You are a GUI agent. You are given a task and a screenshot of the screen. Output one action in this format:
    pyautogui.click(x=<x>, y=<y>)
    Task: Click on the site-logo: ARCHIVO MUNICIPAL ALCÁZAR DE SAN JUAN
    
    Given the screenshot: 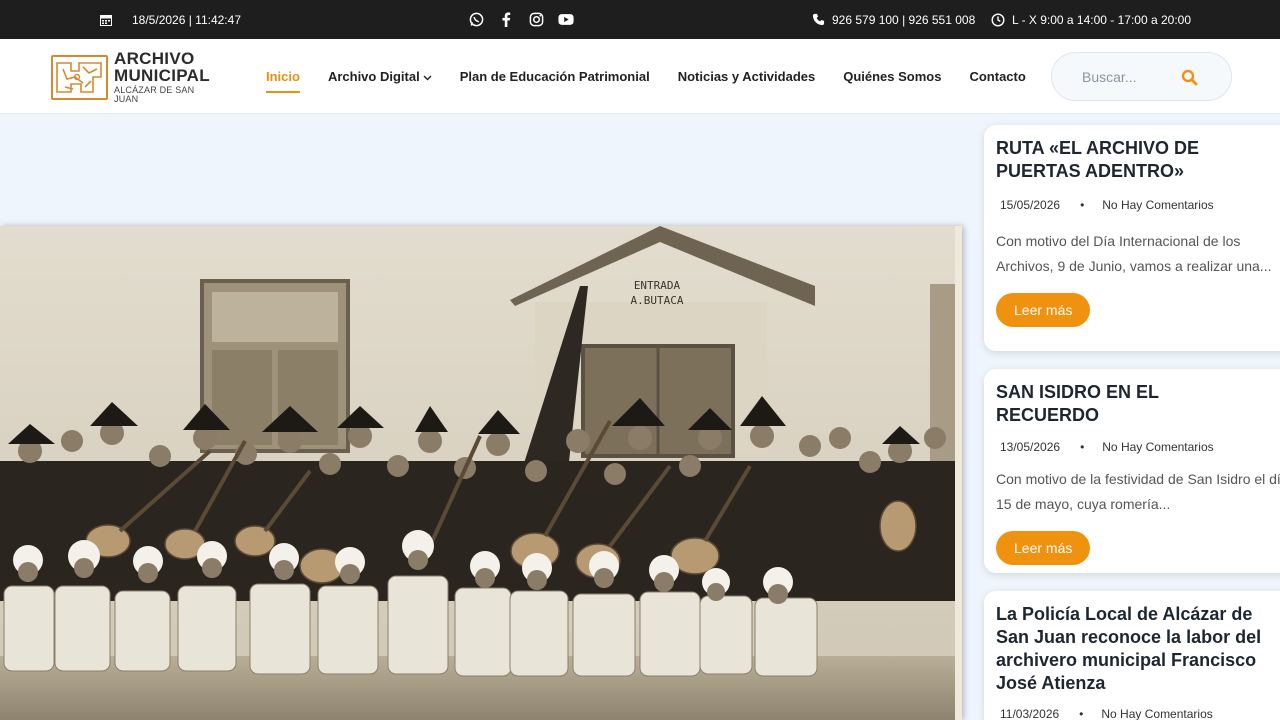 What is the action you would take?
    pyautogui.click(x=136, y=77)
    